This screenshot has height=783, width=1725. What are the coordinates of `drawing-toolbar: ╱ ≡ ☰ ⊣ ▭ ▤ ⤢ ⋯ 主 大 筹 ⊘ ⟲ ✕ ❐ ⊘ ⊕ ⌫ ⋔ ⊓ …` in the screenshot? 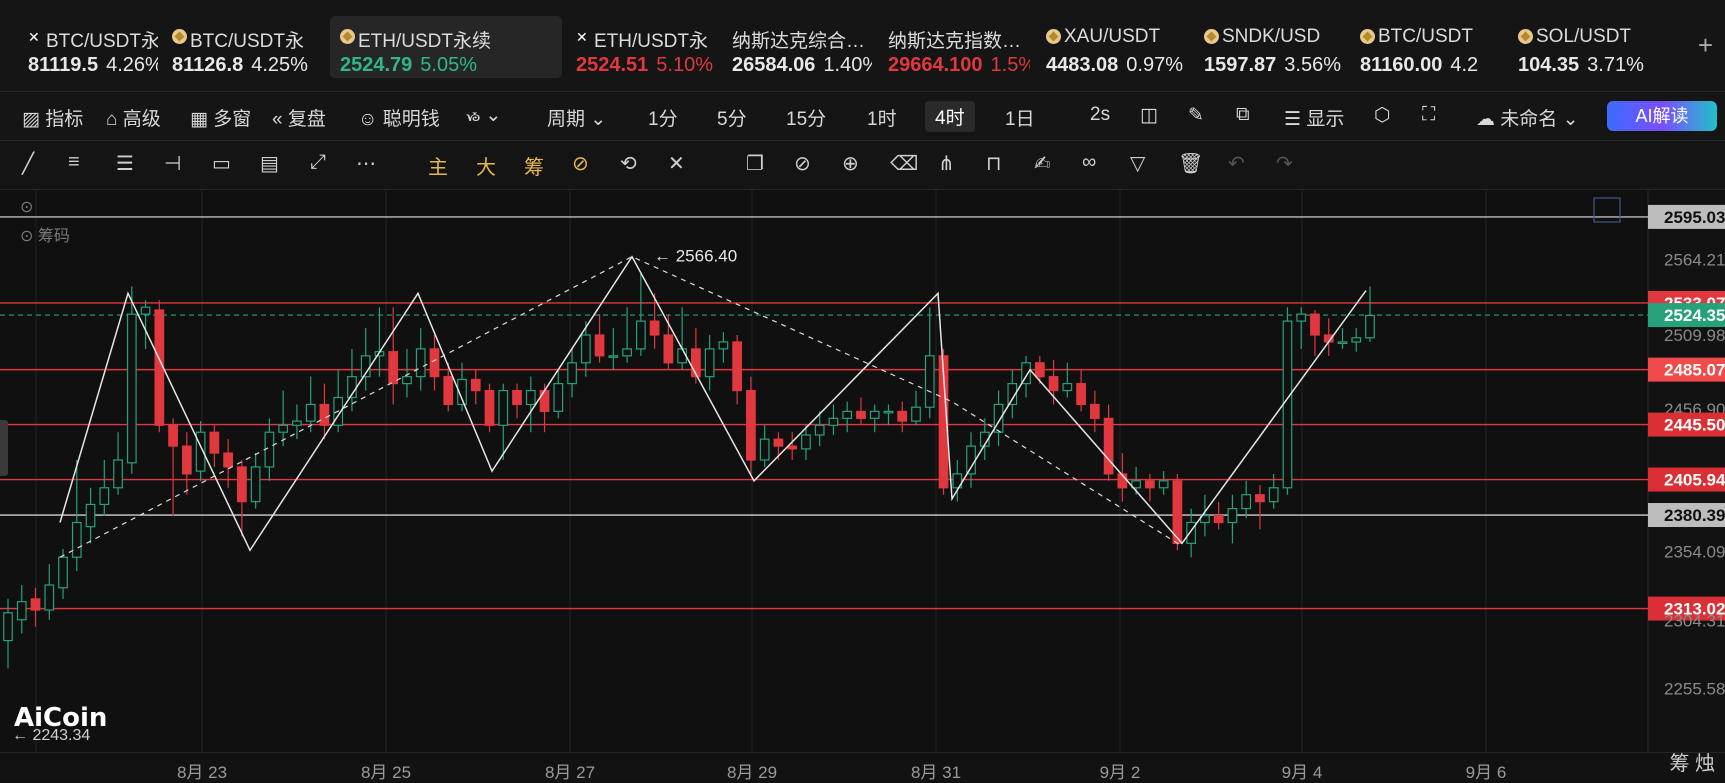 It's located at (862, 165).